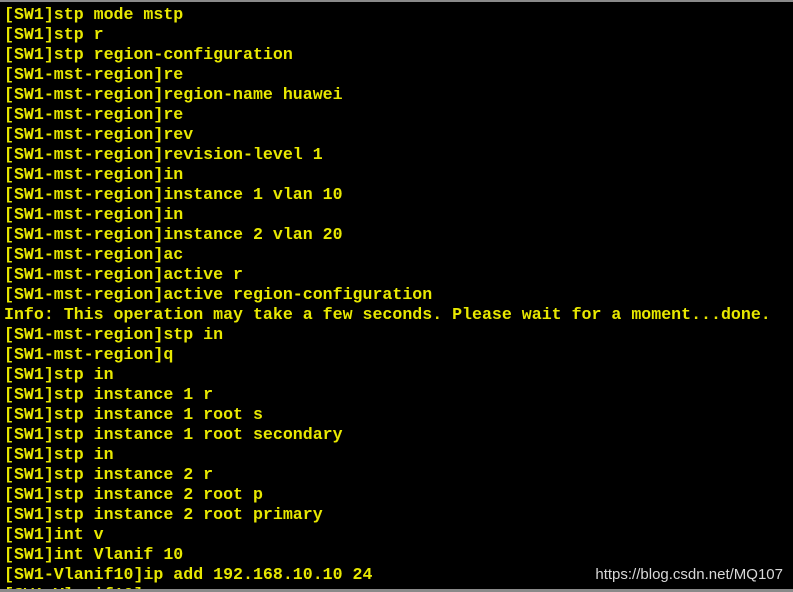  What do you see at coordinates (94, 554) in the screenshot?
I see `terminal-line: [SW1]int Vlanif 10` at bounding box center [94, 554].